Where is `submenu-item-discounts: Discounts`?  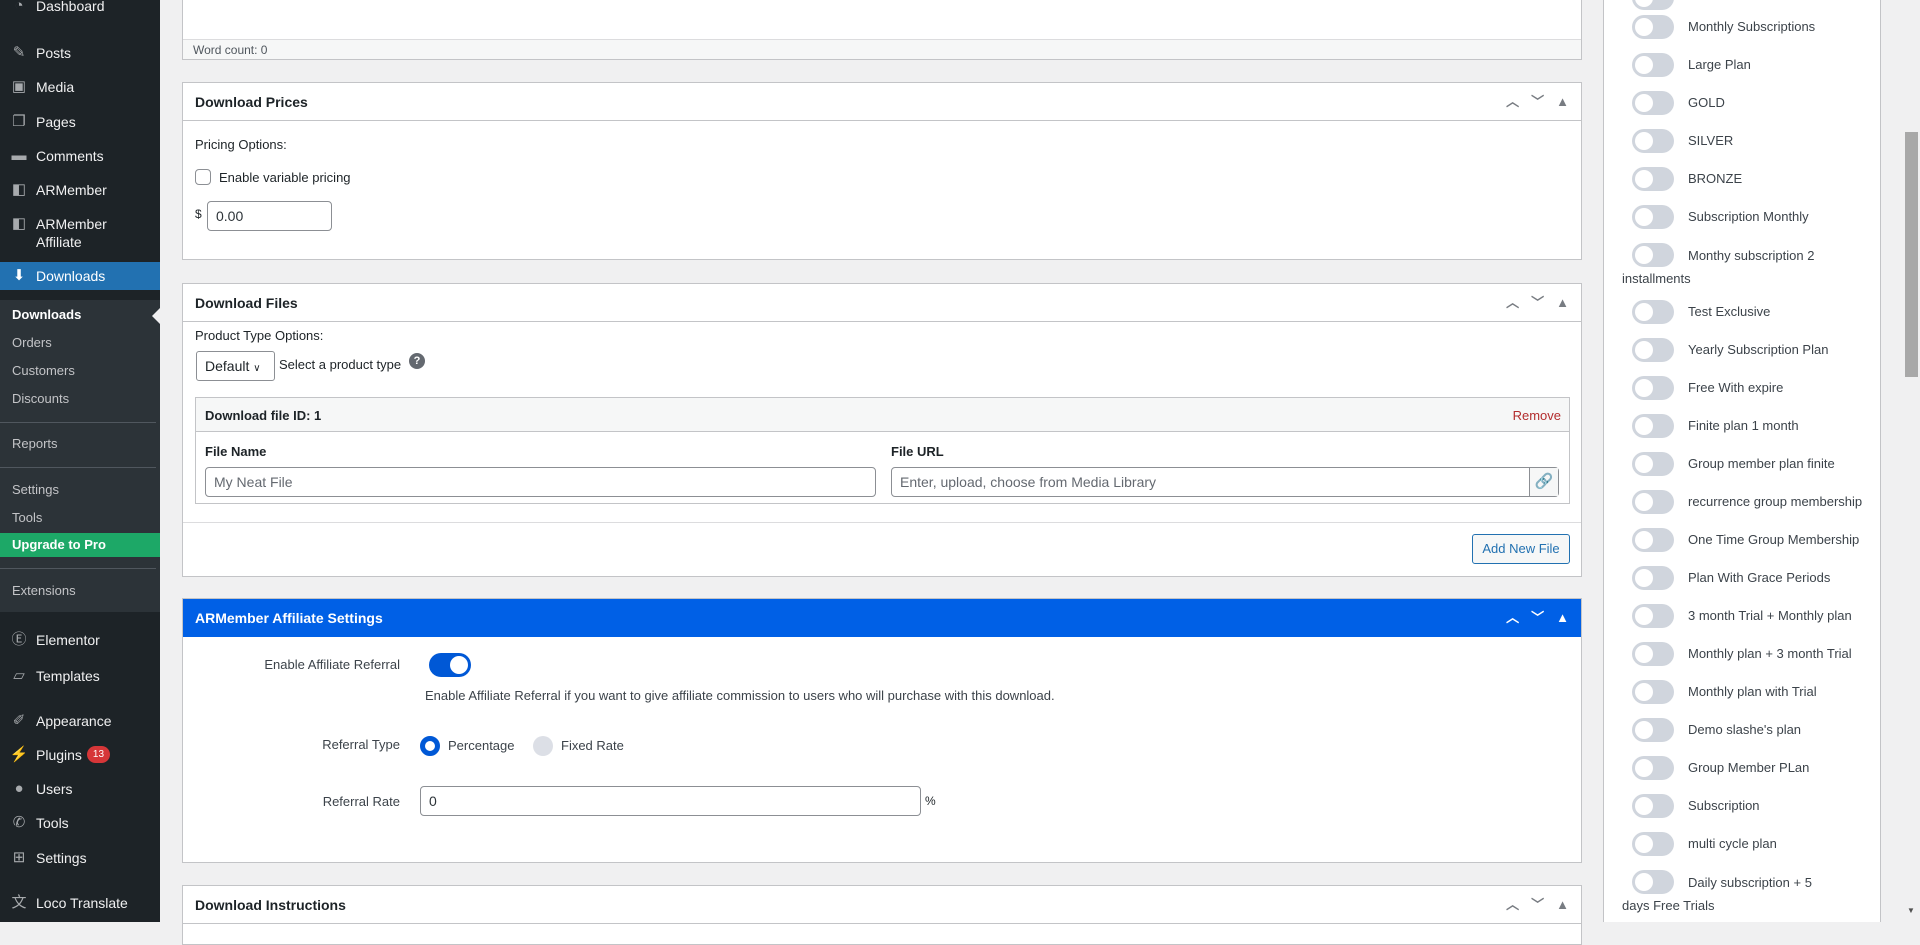 submenu-item-discounts: Discounts is located at coordinates (80, 399).